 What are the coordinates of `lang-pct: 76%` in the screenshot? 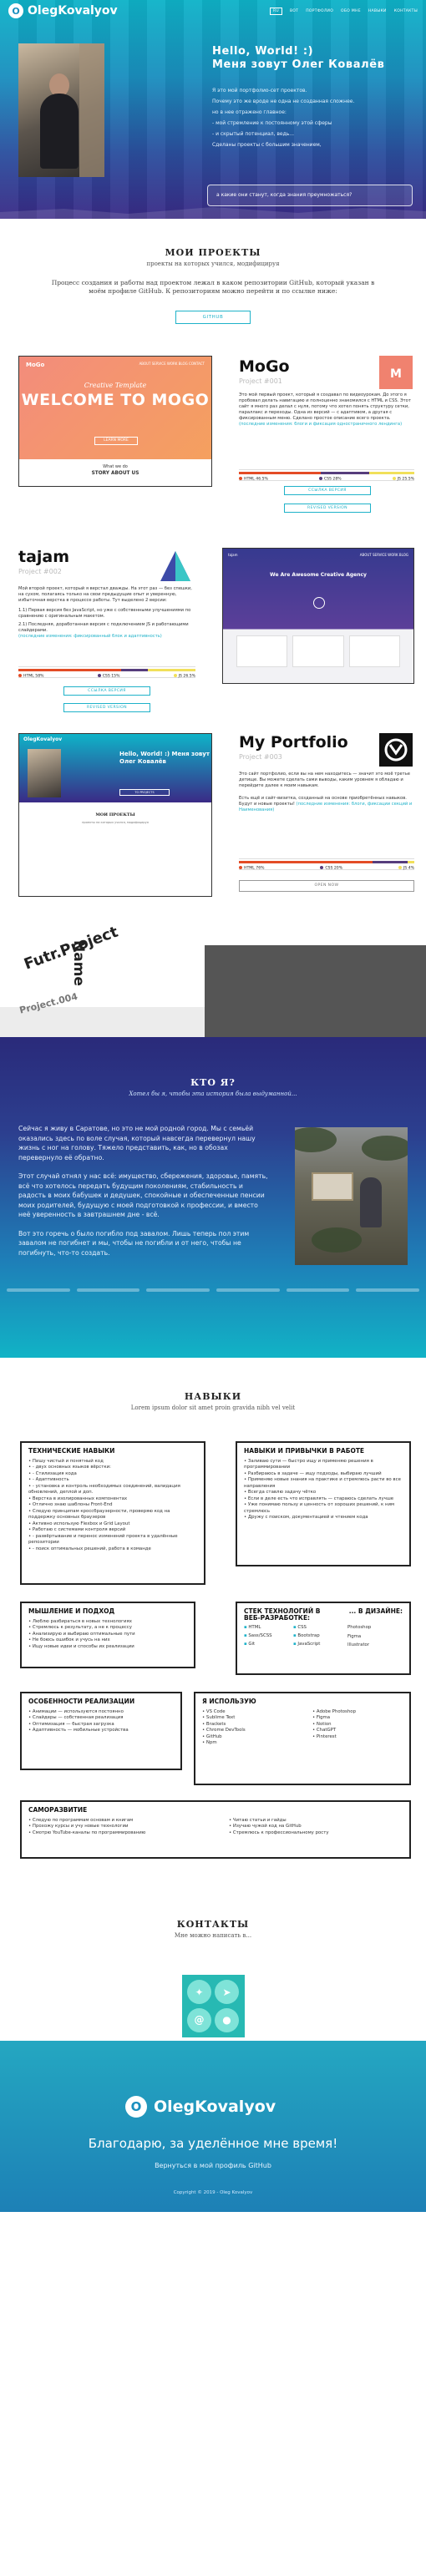 It's located at (260, 868).